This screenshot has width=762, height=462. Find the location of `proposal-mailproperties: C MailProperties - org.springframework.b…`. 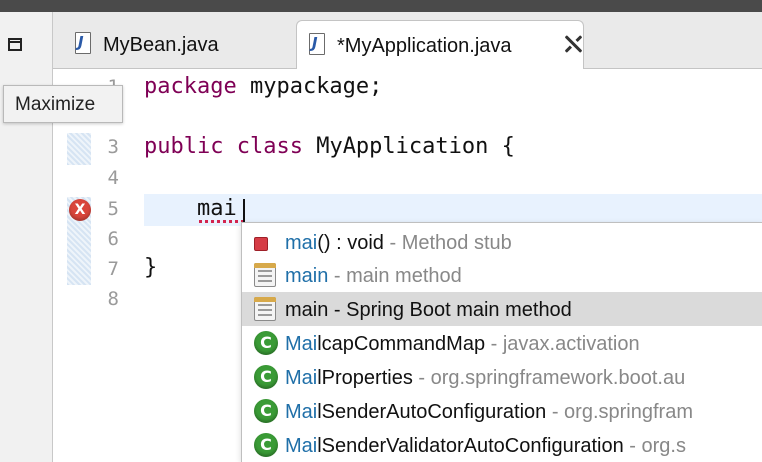

proposal-mailproperties: C MailProperties - org.springframework.b… is located at coordinates (502, 377).